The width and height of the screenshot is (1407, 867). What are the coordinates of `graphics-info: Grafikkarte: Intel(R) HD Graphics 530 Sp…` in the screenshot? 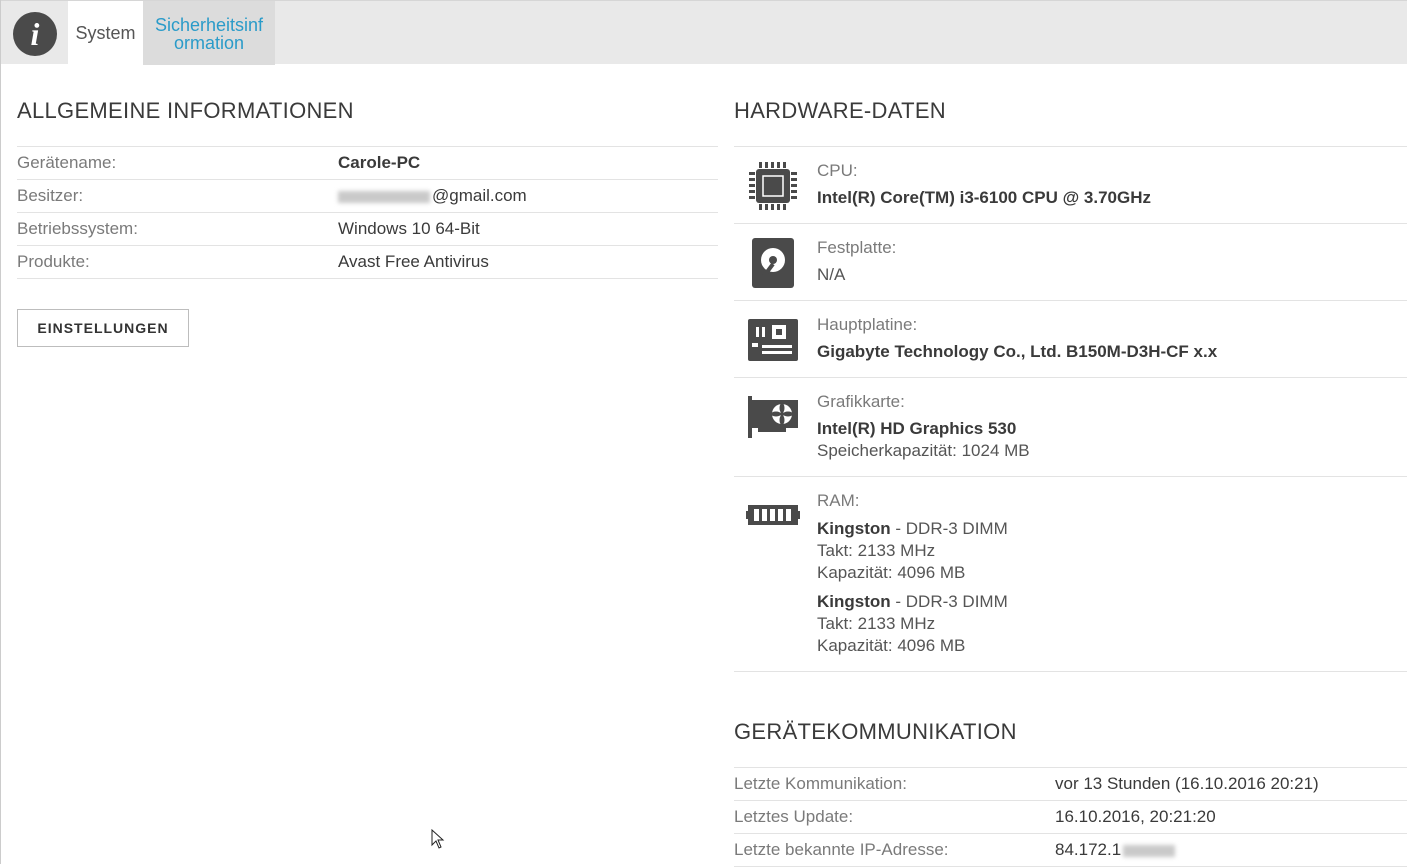 It's located at (923, 426).